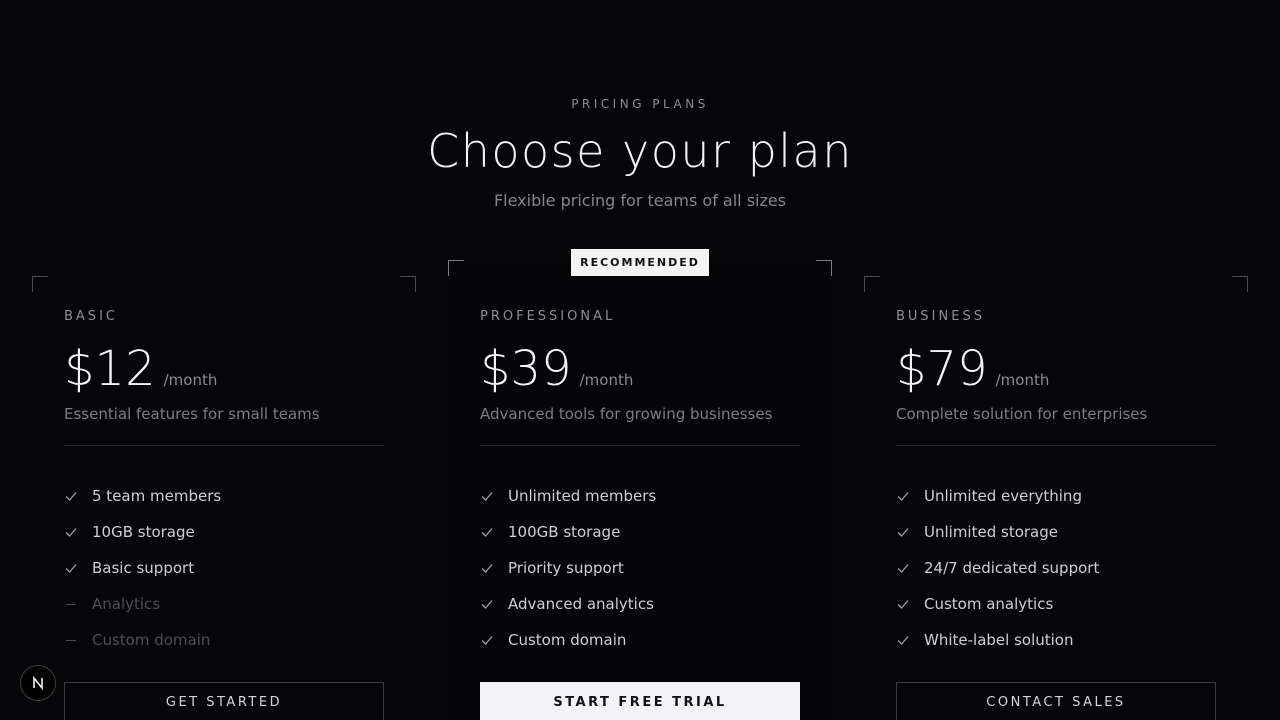 The height and width of the screenshot is (720, 1280). Describe the element at coordinates (566, 568) in the screenshot. I see `feature-label: Priority support` at that location.